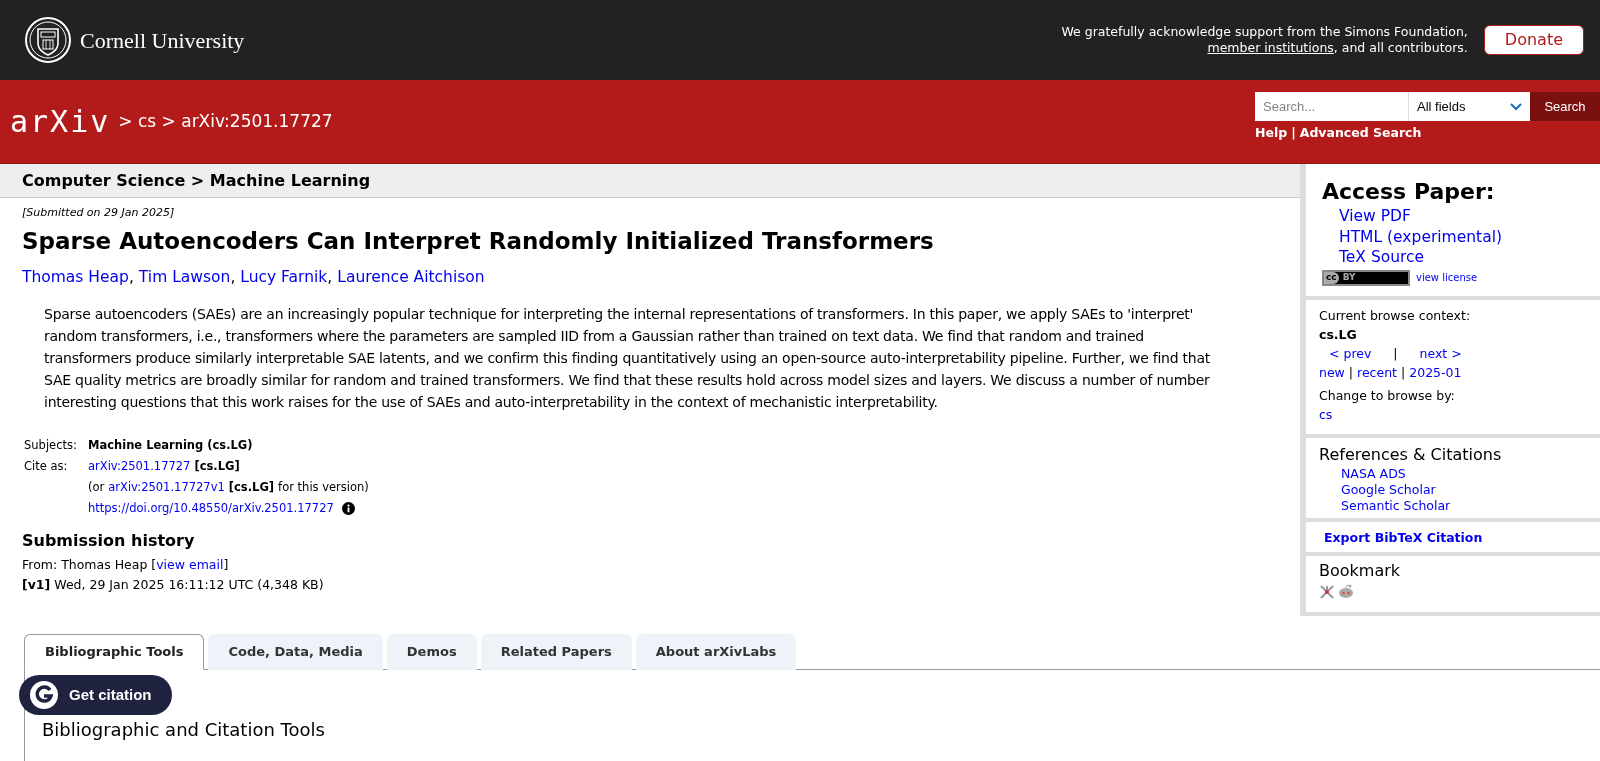 The image size is (1600, 761). I want to click on author-link: Lucy Farnik, so click(284, 277).